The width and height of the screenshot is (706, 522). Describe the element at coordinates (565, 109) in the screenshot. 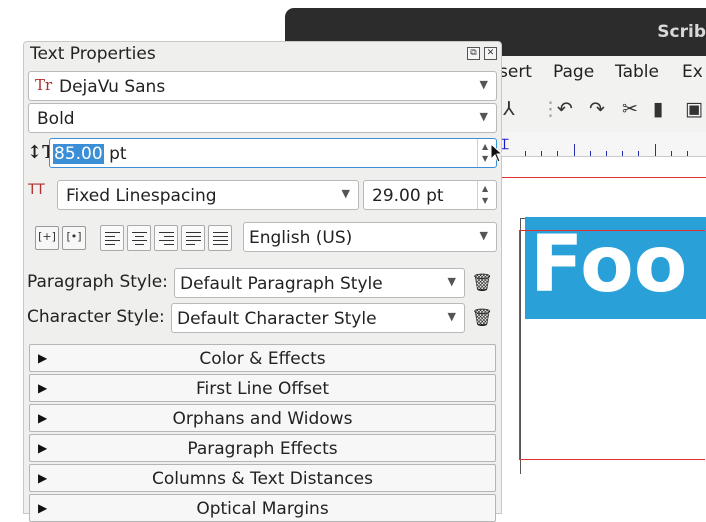

I see `undo-icon: ↶` at that location.